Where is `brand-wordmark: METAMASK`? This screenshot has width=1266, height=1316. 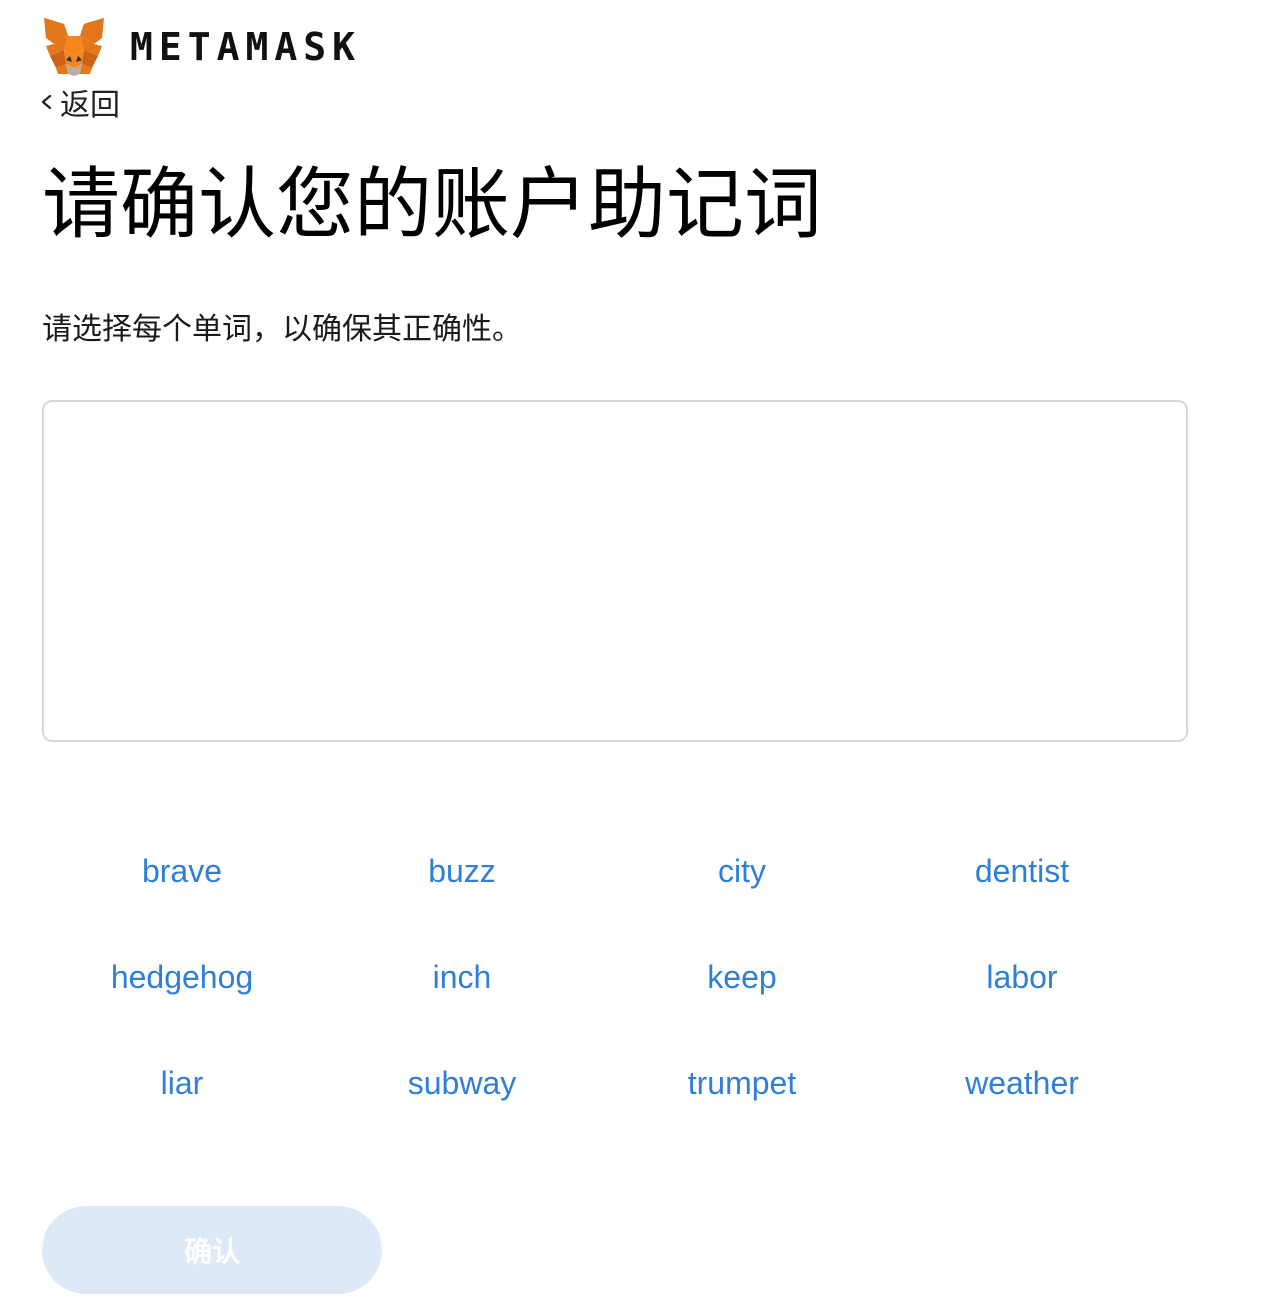
brand-wordmark: METAMASK is located at coordinates (246, 47).